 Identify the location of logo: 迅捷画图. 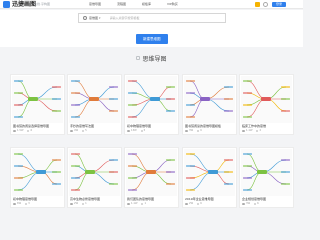
(19, 4).